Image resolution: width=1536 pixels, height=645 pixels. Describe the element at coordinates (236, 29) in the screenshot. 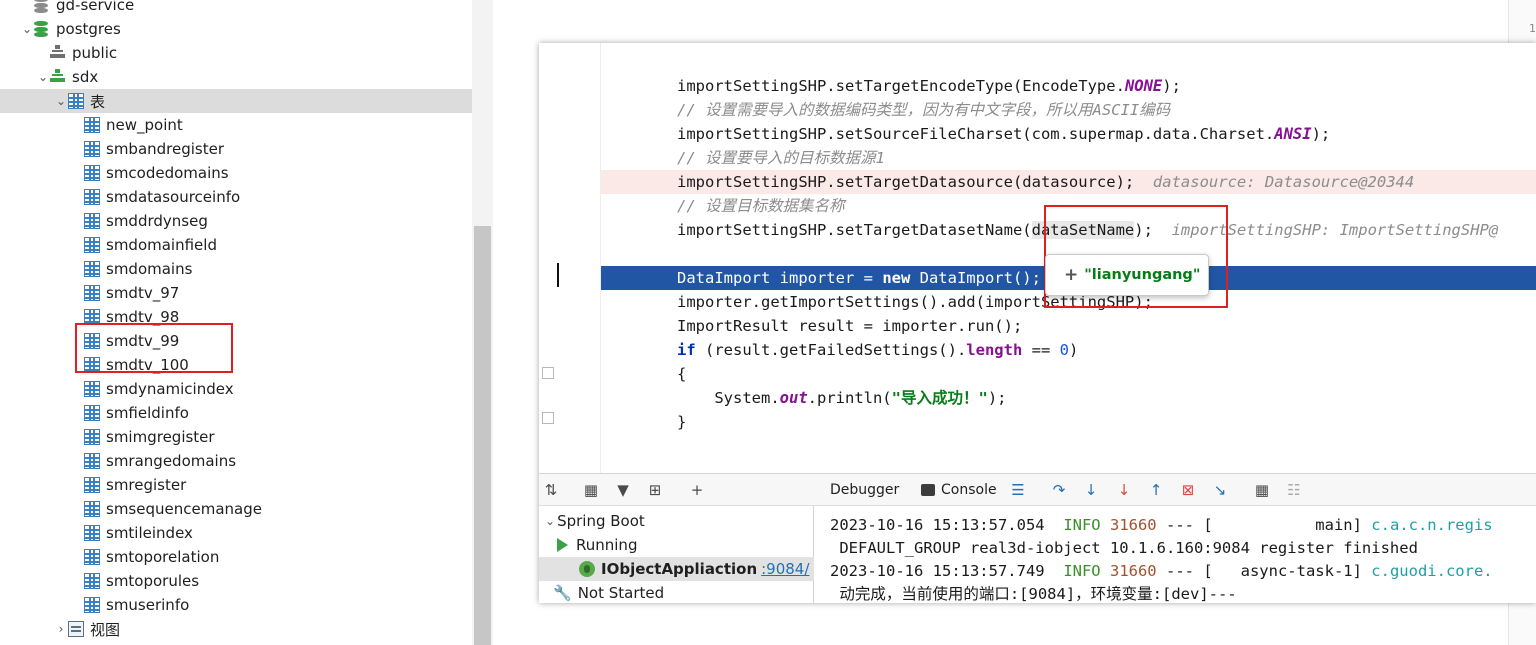

I see `tree-item: ⌄ postgres` at that location.